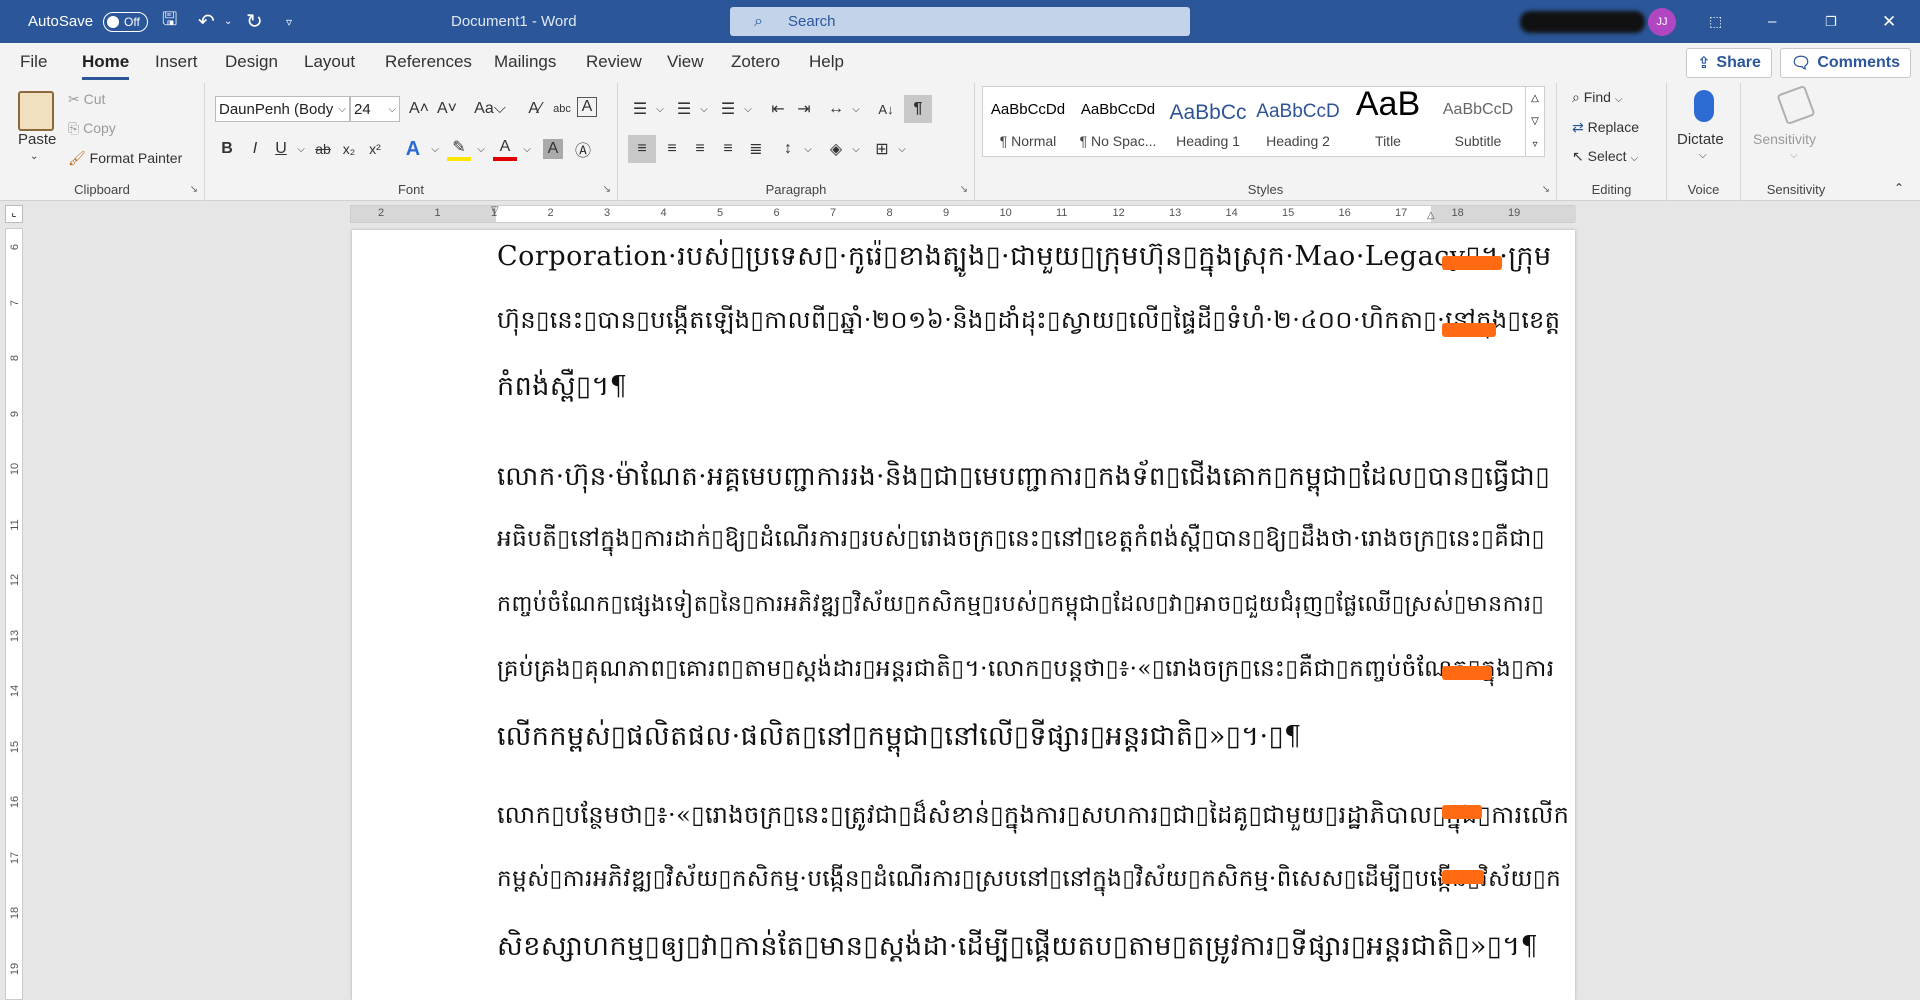 The width and height of the screenshot is (1920, 1000). I want to click on save-icon: 🖫, so click(169, 21).